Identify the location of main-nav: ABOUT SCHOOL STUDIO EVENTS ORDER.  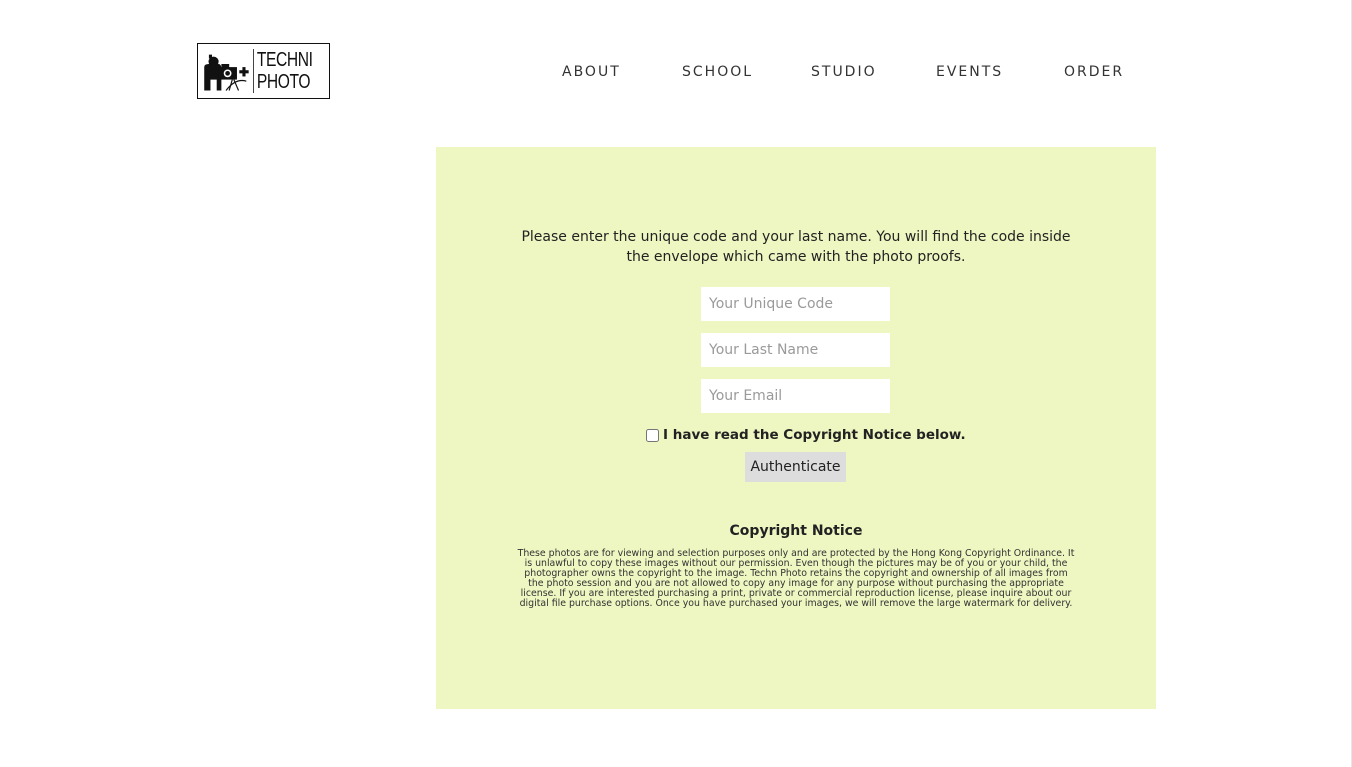
(676, 74).